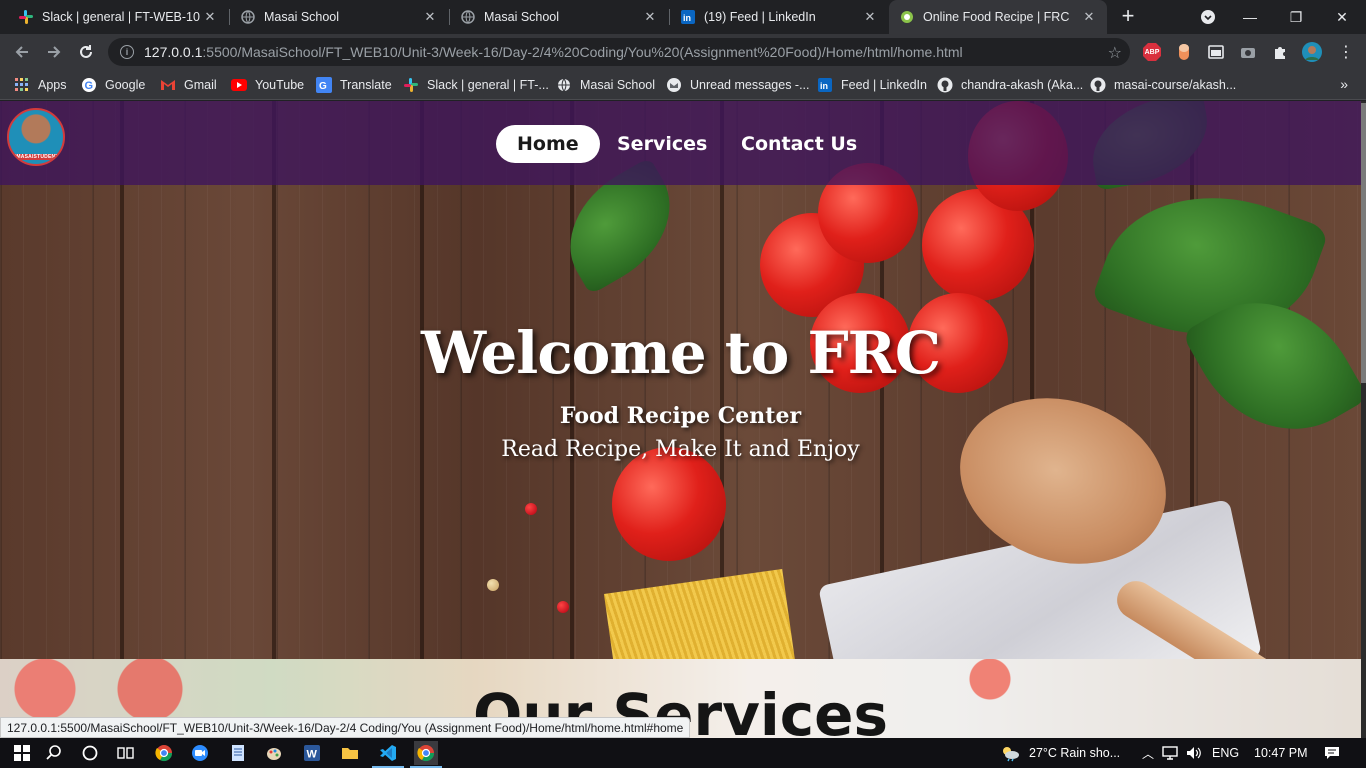 The width and height of the screenshot is (1366, 768). I want to click on tab-masai-1: Masai School ✕, so click(339, 17).